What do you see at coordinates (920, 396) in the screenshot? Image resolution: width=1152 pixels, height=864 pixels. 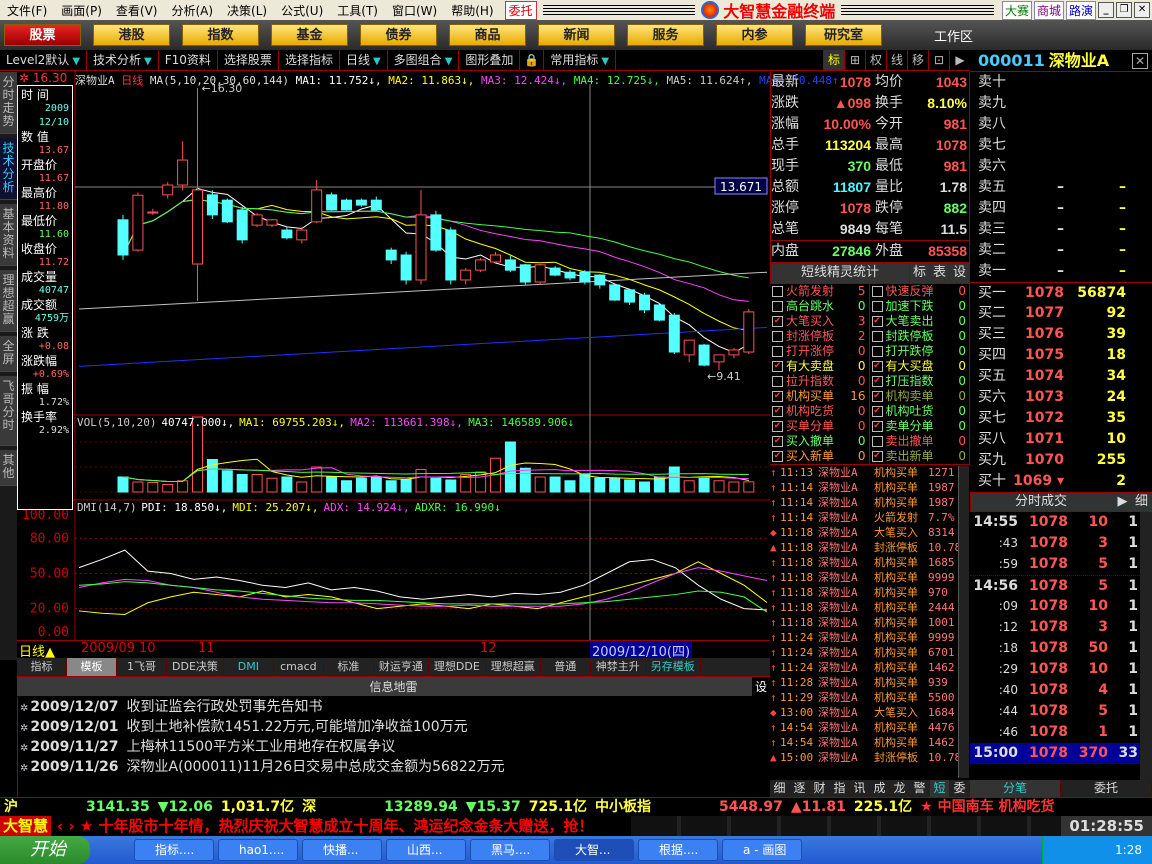 I see `elf-item: ✔ 机构卖单 0` at bounding box center [920, 396].